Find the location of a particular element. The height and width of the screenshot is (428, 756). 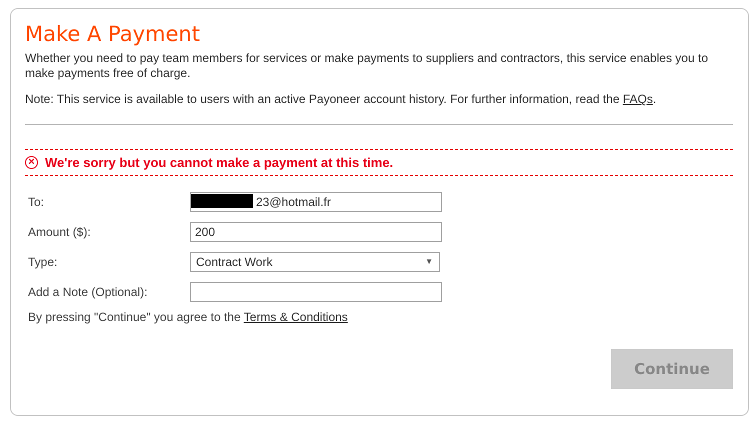

error-icon: × is located at coordinates (31, 162).